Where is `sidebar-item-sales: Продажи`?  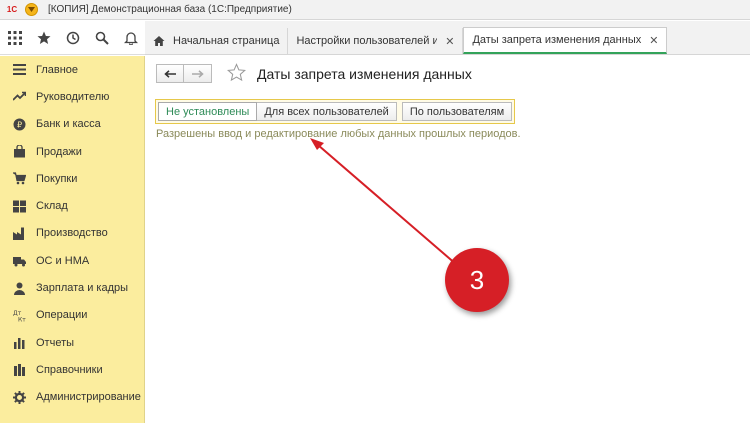
sidebar-item-sales: Продажи is located at coordinates (72, 151).